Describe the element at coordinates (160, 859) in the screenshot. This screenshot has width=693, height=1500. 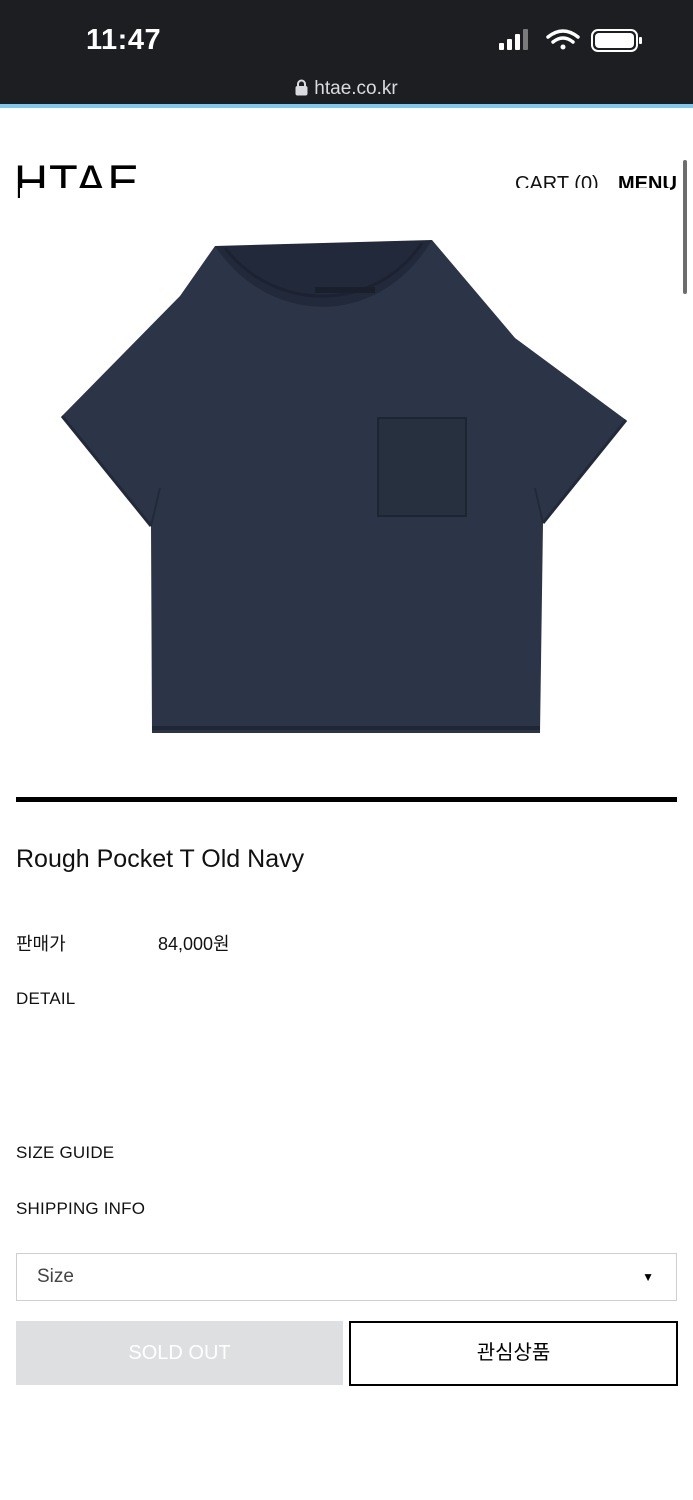
I see `product-name: Rough Pocket T Old Navy` at that location.